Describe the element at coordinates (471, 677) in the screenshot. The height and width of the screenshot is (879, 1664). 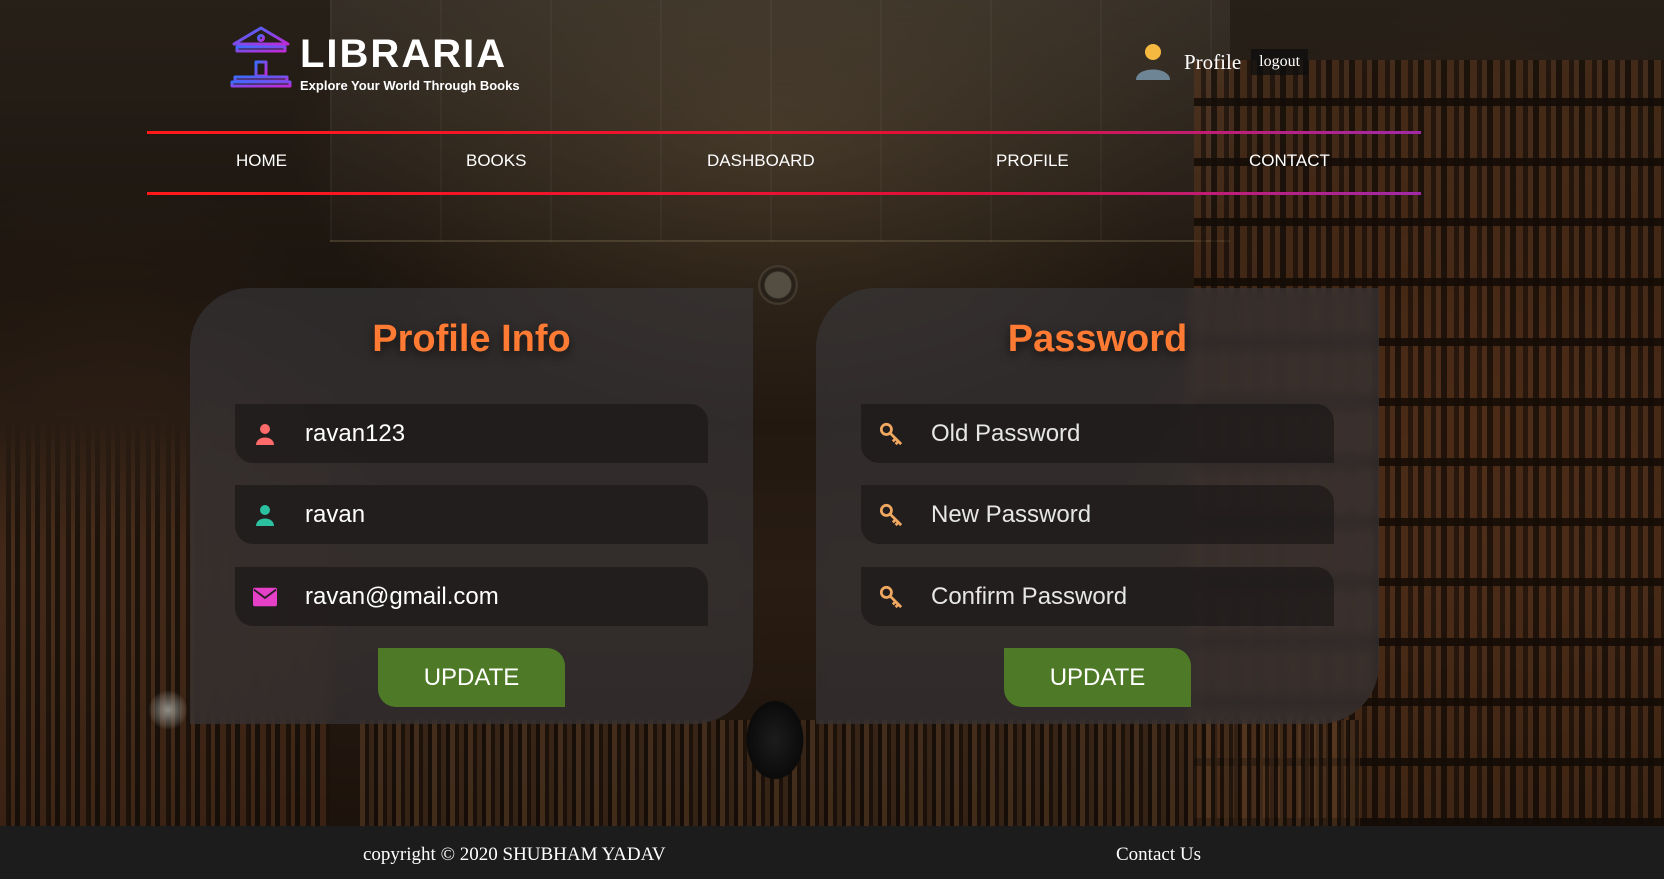
I see `update-profile-button: UPDATE` at that location.